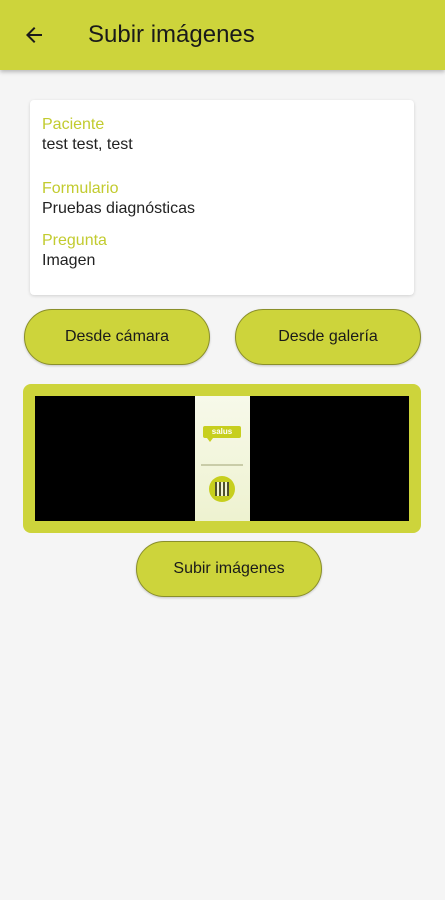  I want to click on arrow-left-icon, so click(34, 35).